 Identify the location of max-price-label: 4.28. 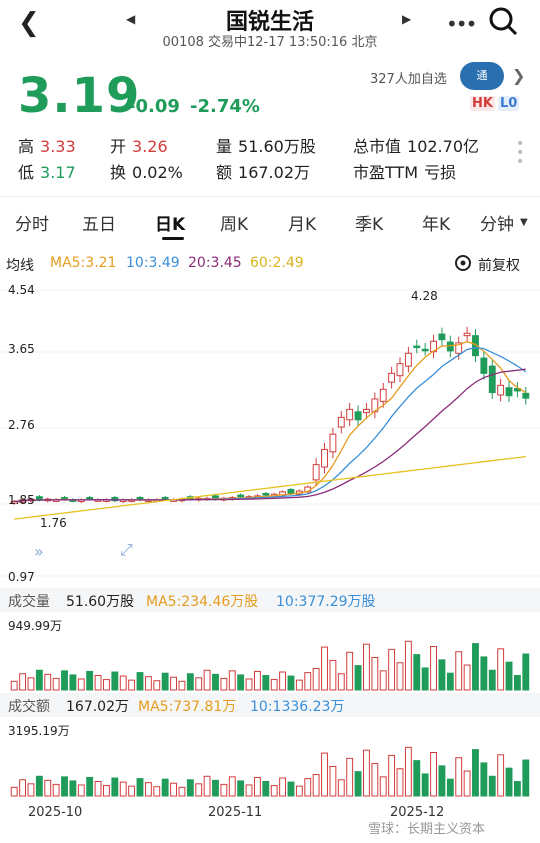
(424, 296).